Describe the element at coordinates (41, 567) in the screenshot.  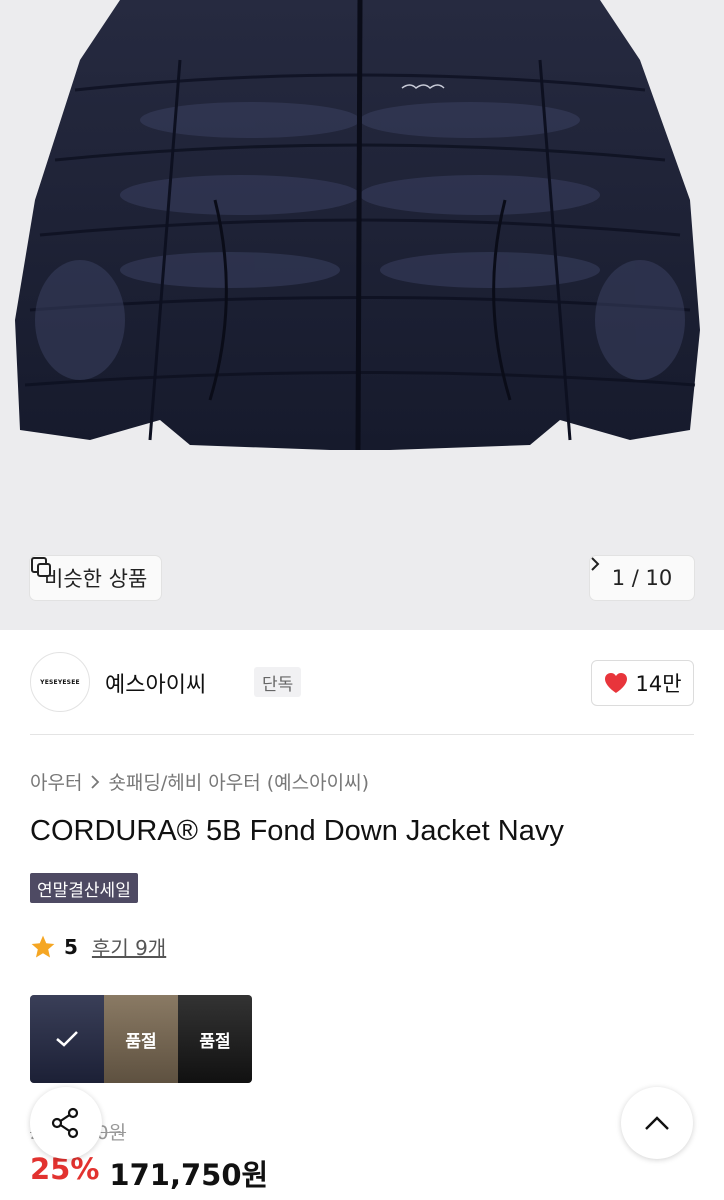
I see `similar-icon` at that location.